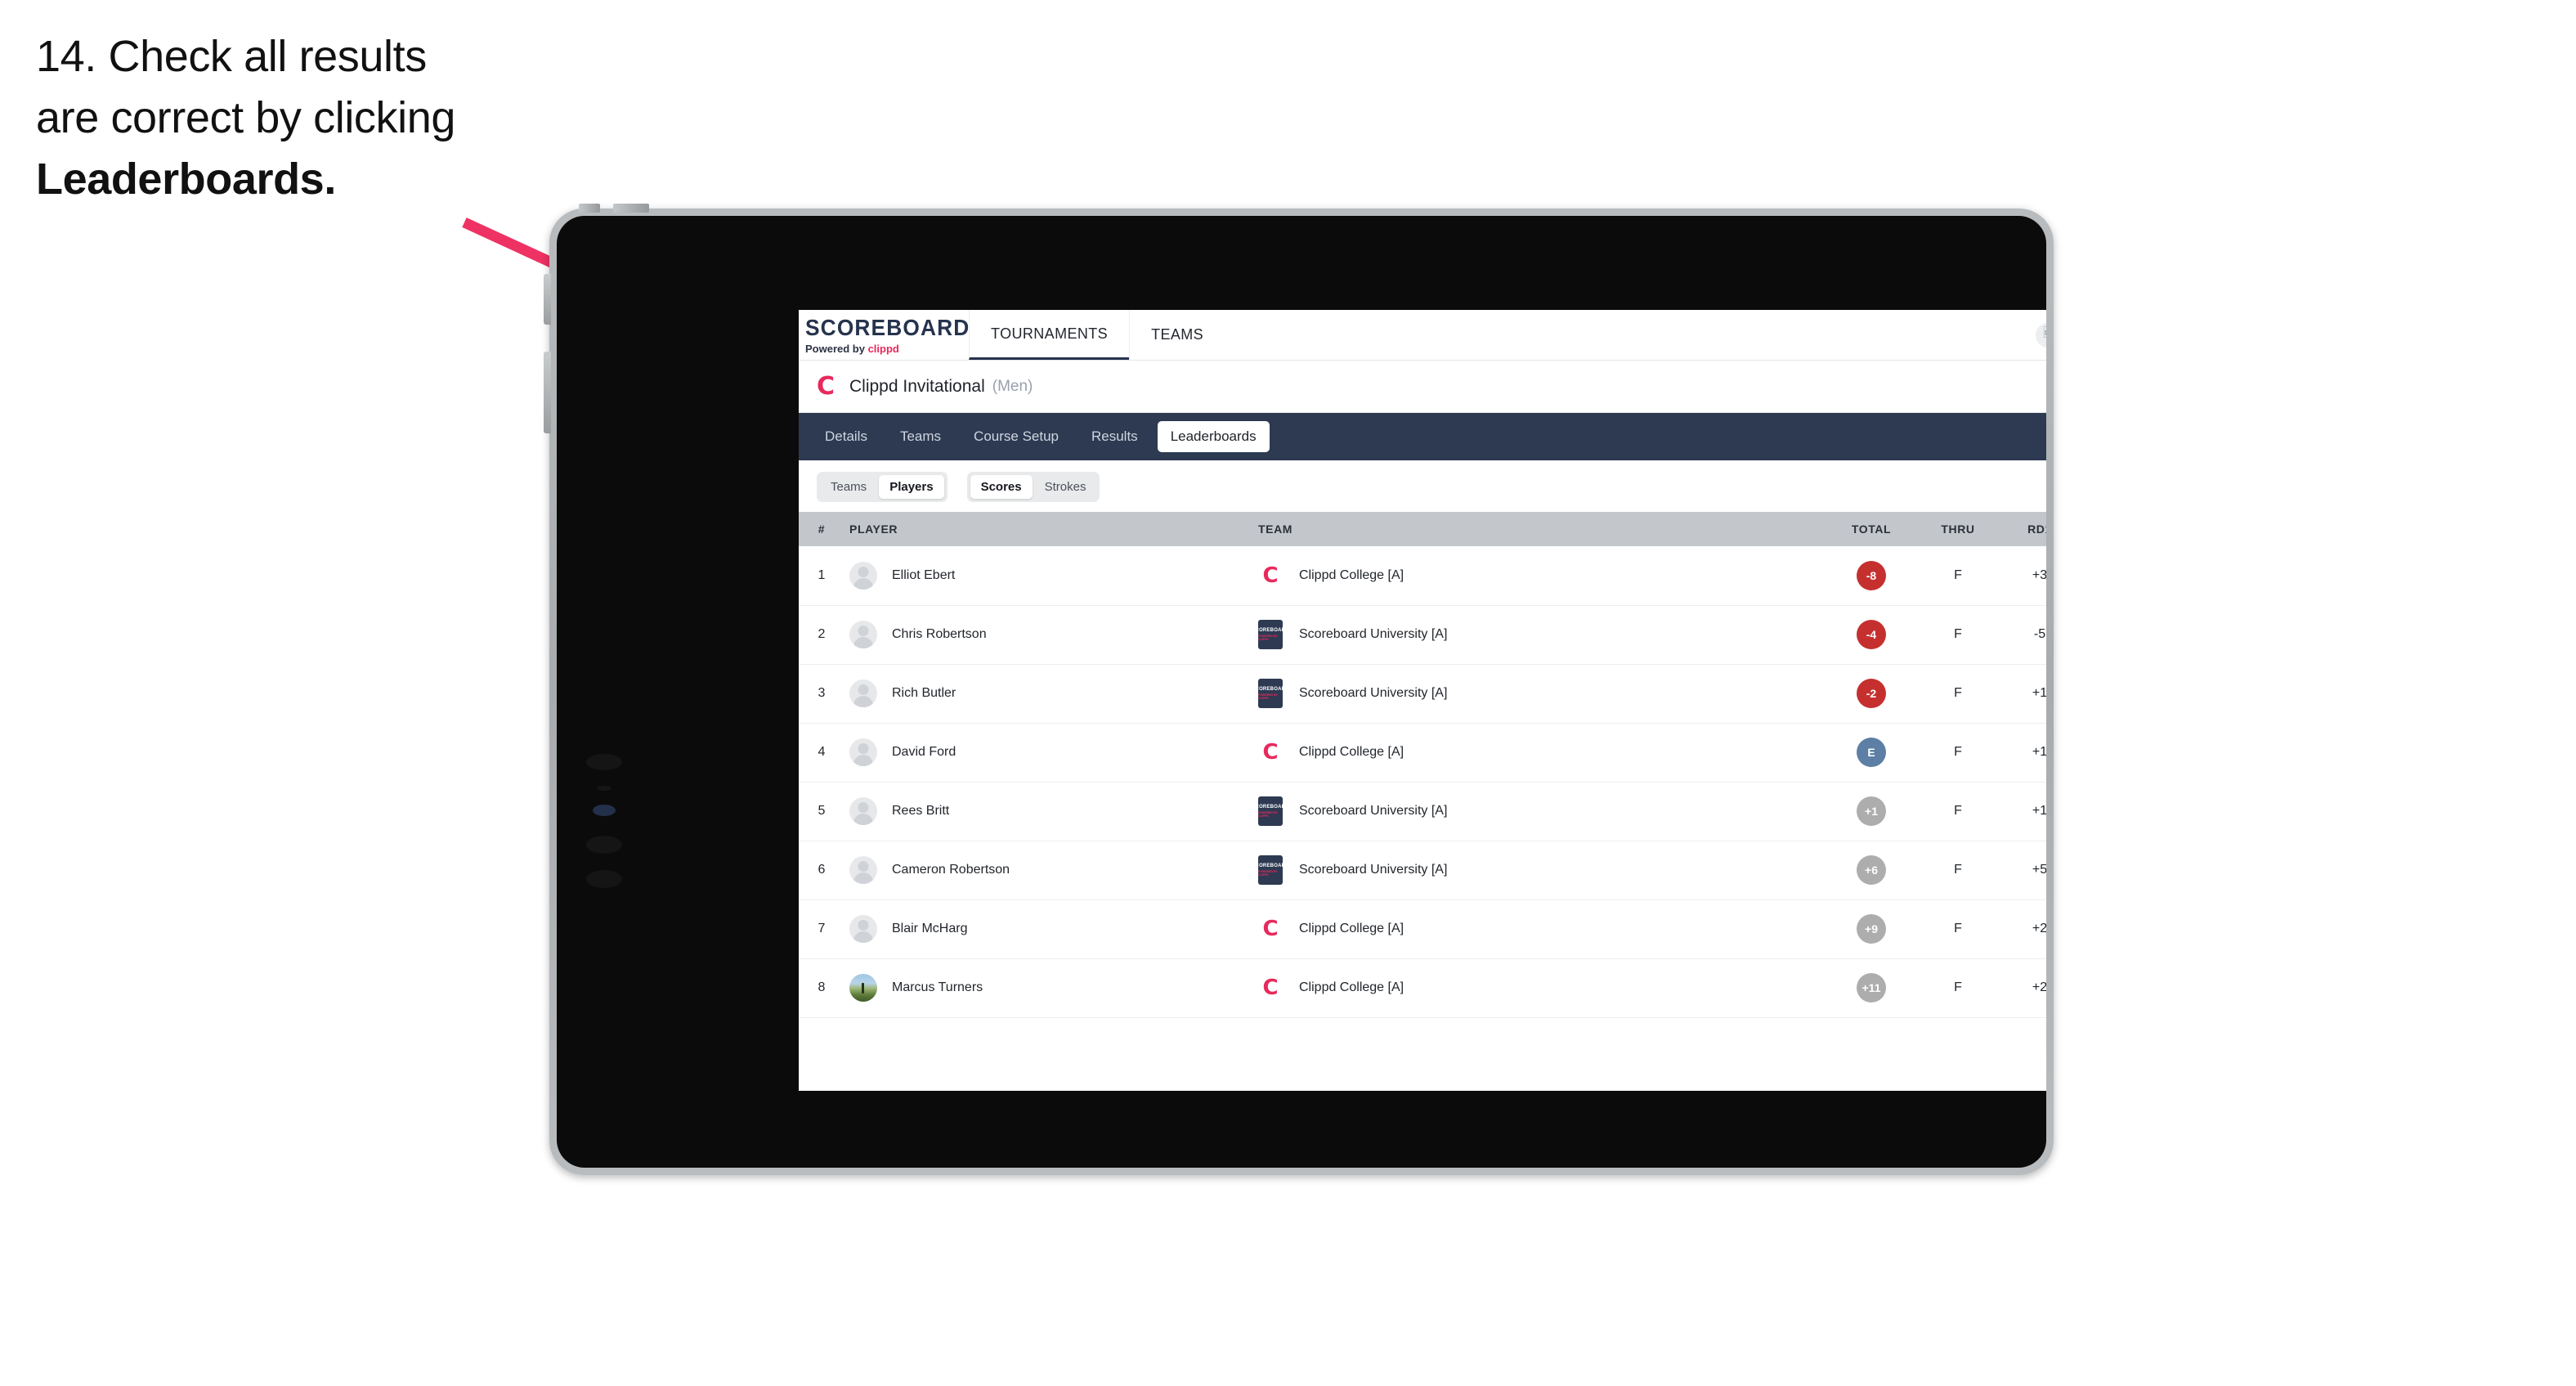 This screenshot has height=1386, width=2576. What do you see at coordinates (888, 327) in the screenshot?
I see `brand-name: SCOREBOARD` at bounding box center [888, 327].